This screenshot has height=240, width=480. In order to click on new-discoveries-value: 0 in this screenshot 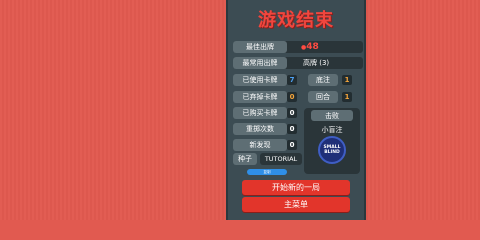, I will do `click(292, 145)`.